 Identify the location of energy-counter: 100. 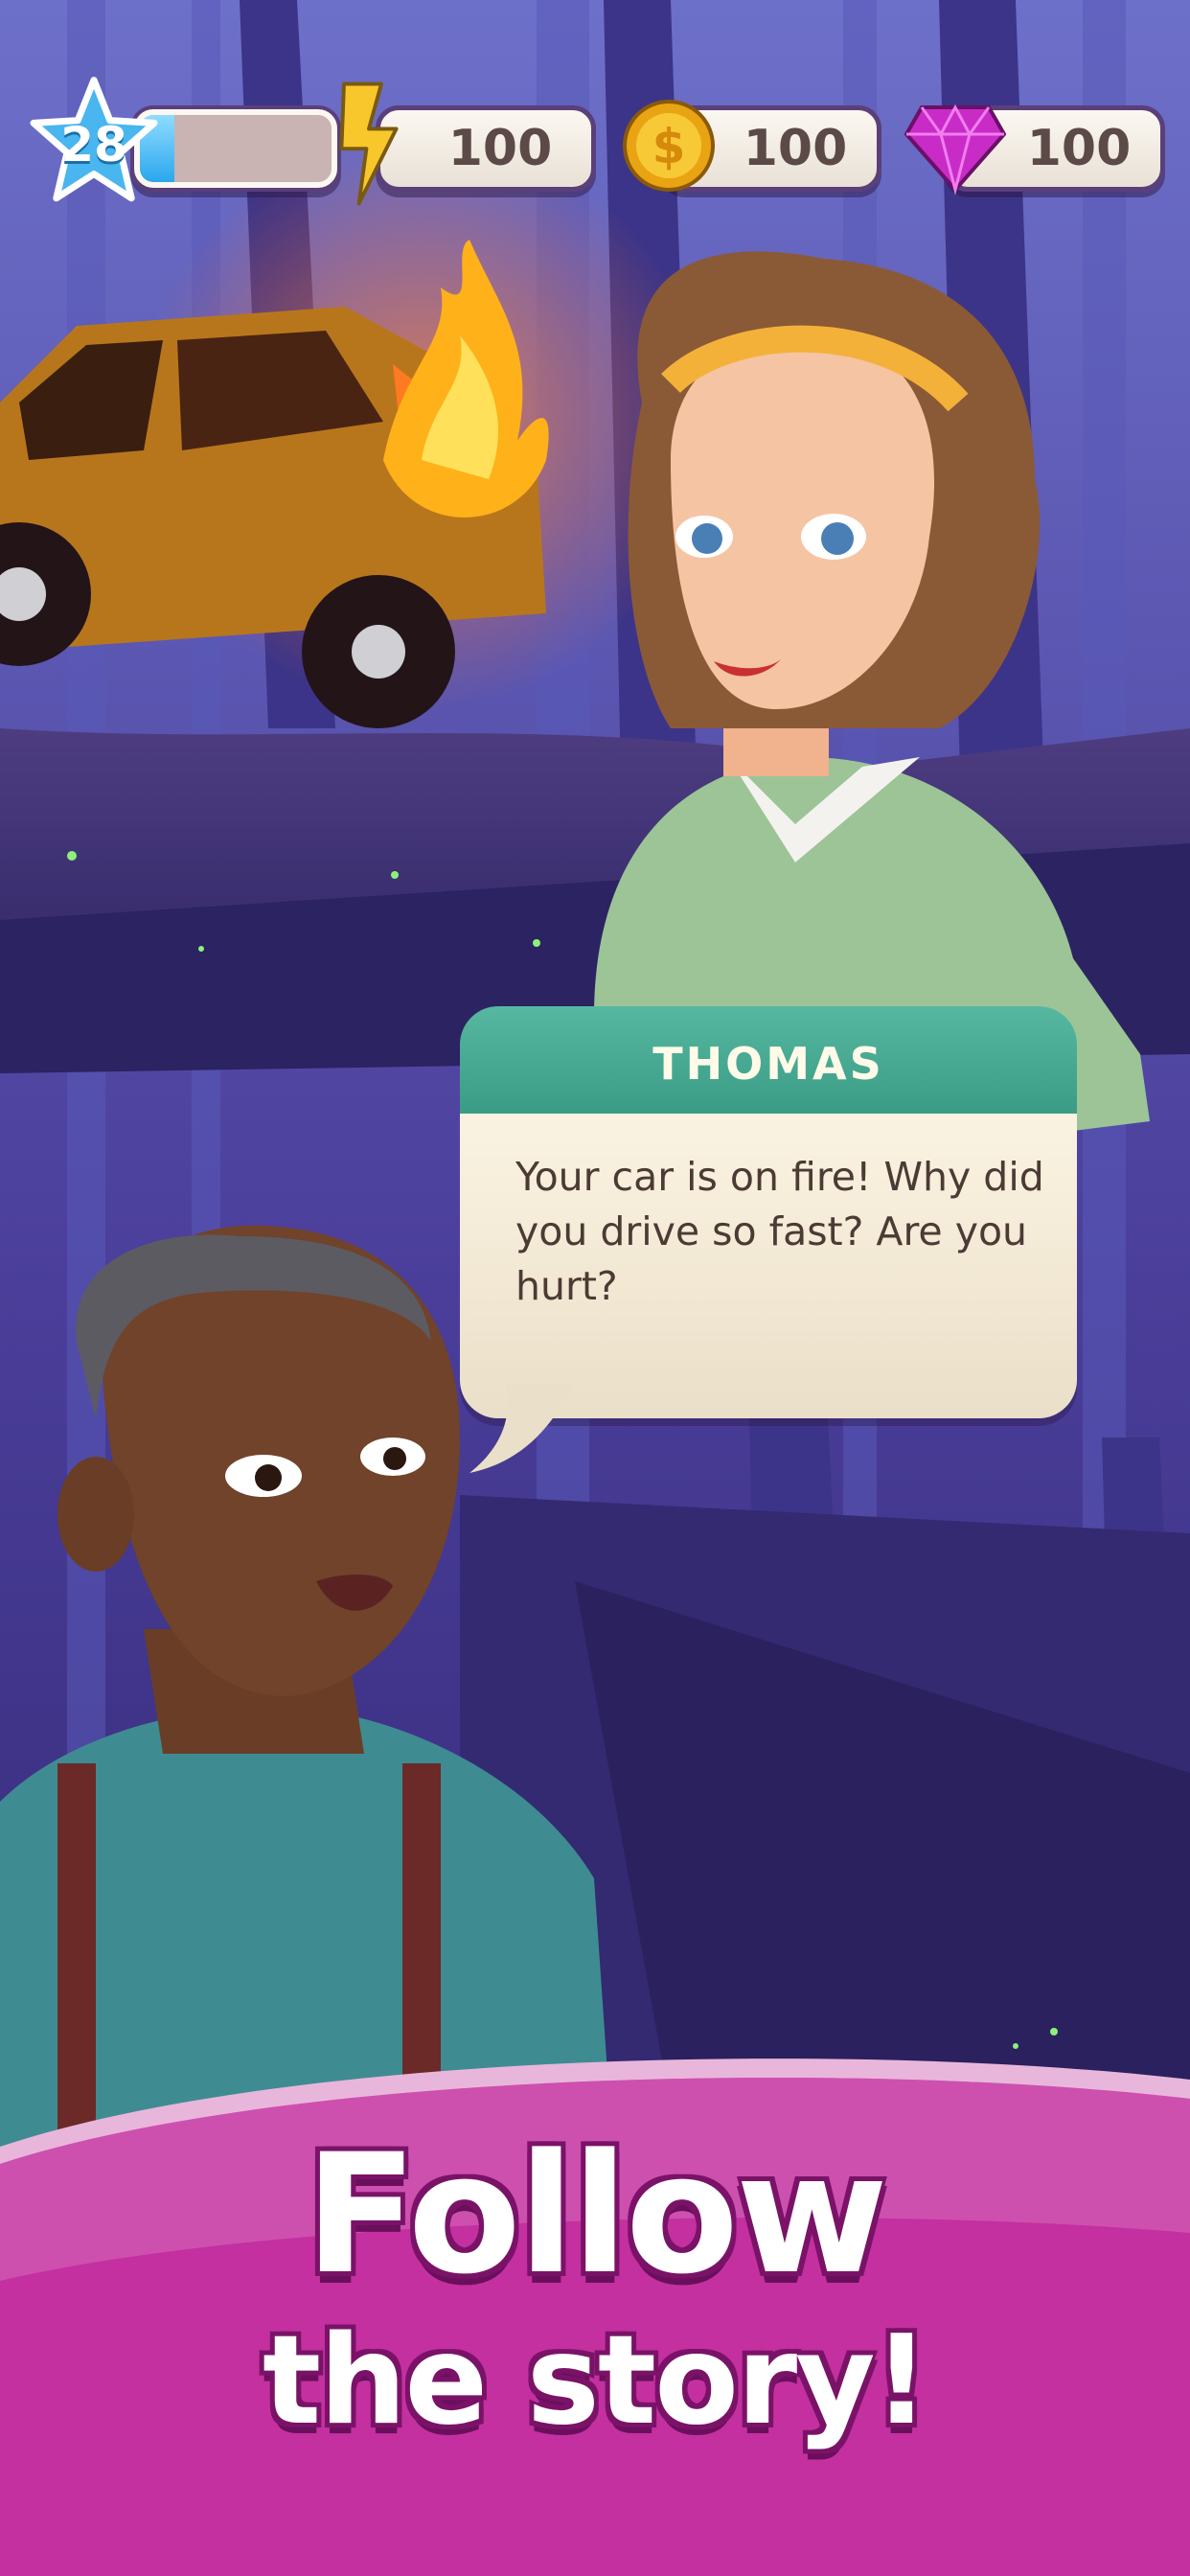
(486, 148).